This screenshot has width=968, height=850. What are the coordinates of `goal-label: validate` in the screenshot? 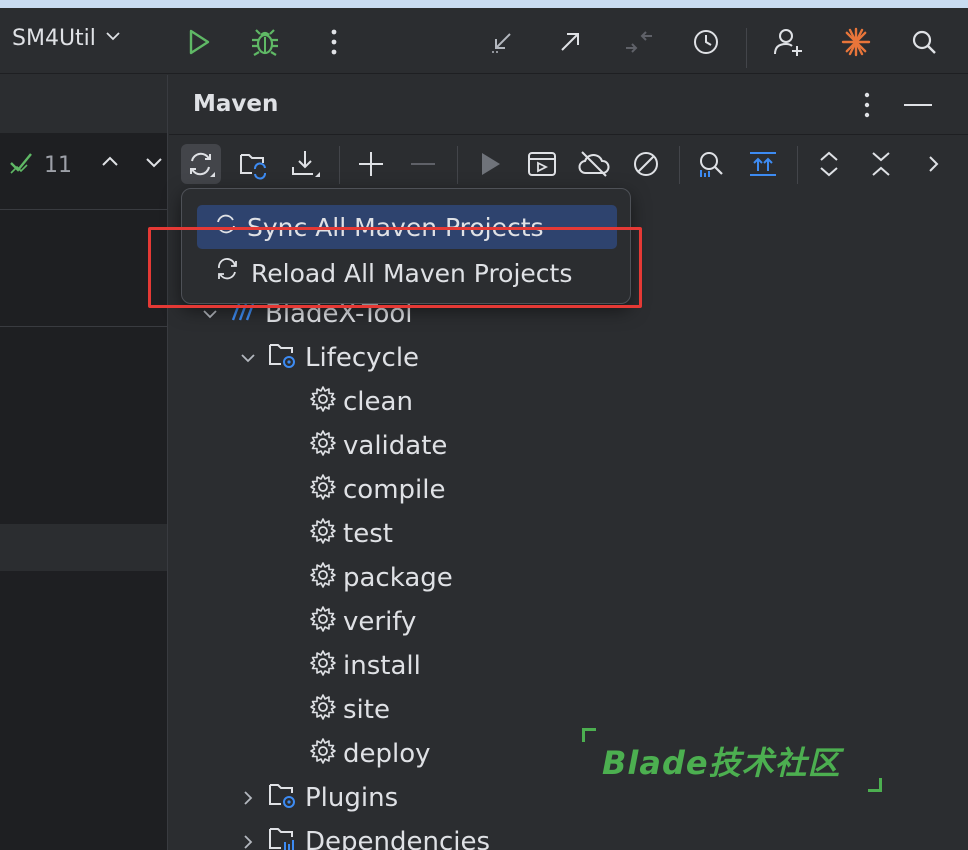 It's located at (395, 446).